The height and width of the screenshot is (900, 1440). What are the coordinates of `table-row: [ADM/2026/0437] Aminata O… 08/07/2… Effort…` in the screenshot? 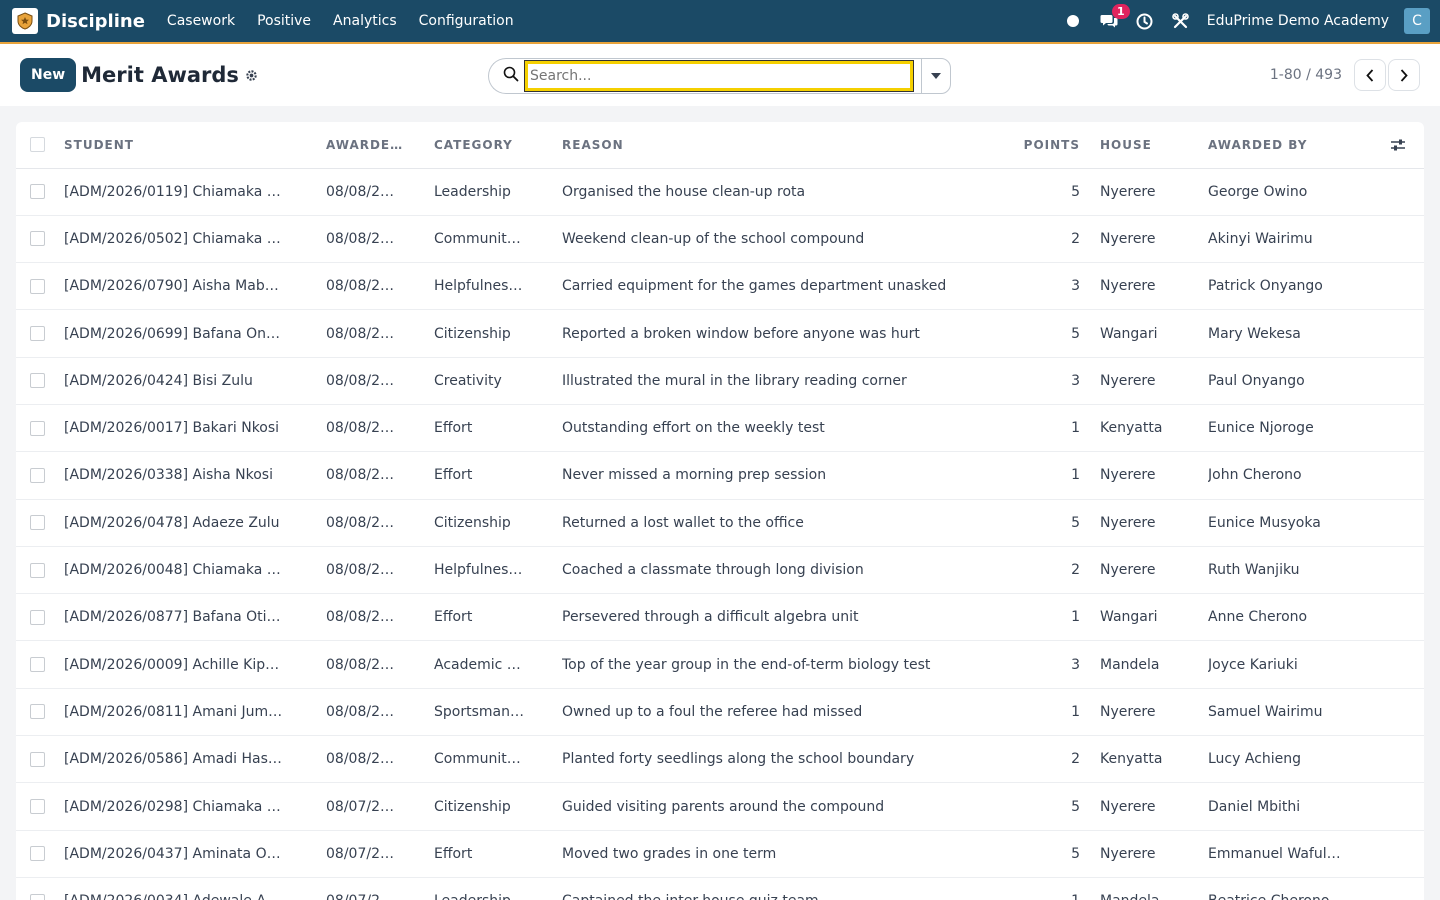 It's located at (720, 854).